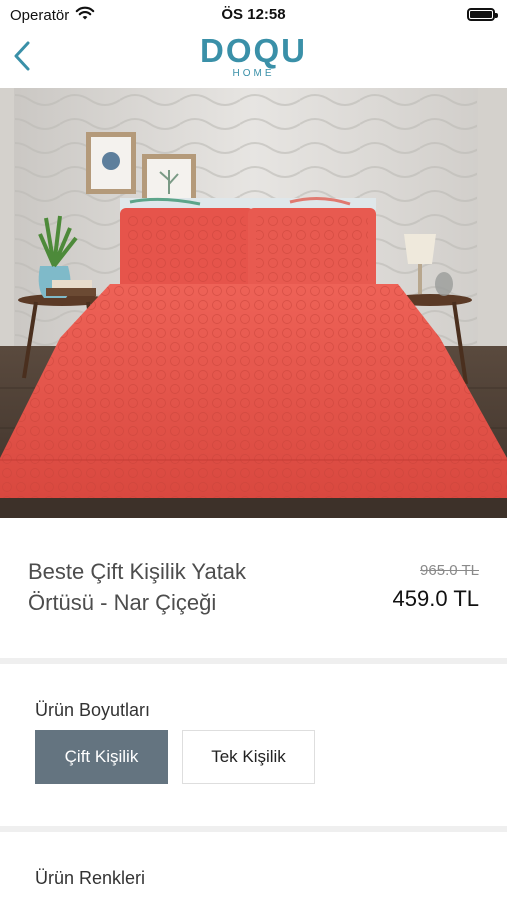  I want to click on battery-icon, so click(482, 14).